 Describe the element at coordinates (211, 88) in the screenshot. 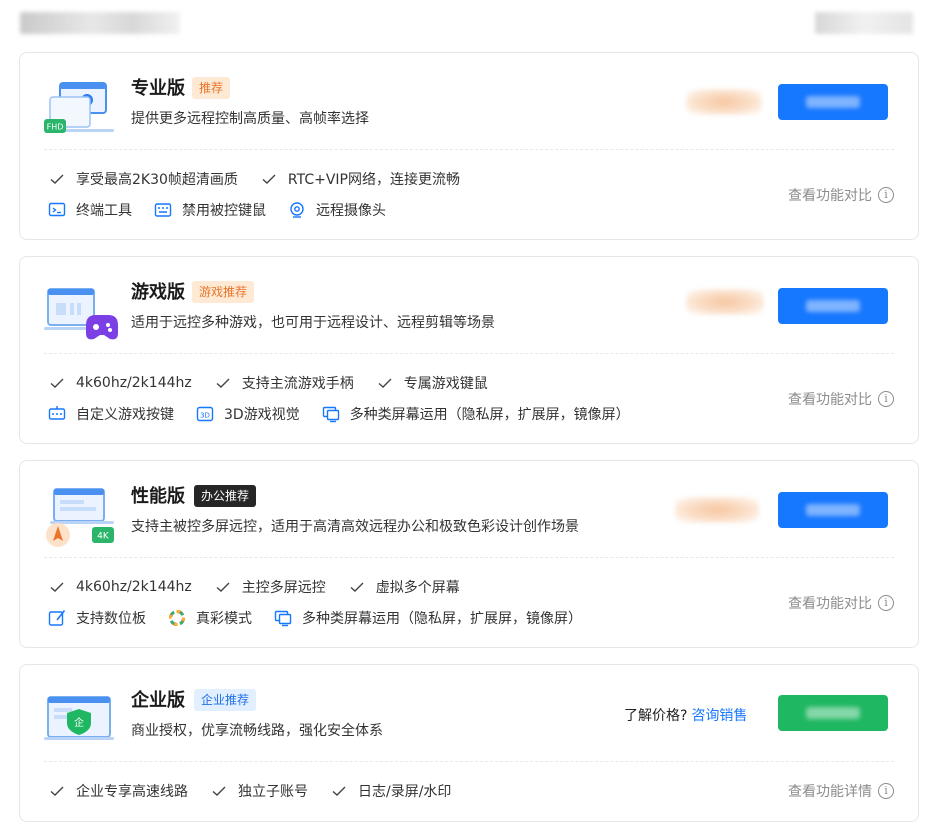

I see `badge-recommend: 推荐` at that location.